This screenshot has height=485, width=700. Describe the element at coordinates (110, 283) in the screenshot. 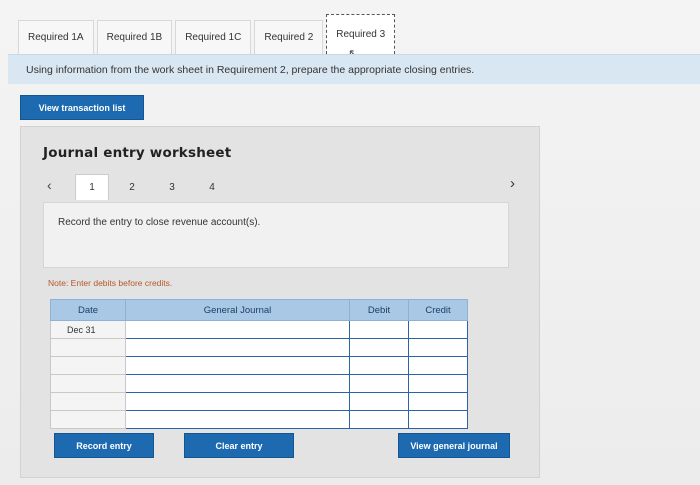

I see `debit-credit-note: Note: Enter debits before credits.` at that location.